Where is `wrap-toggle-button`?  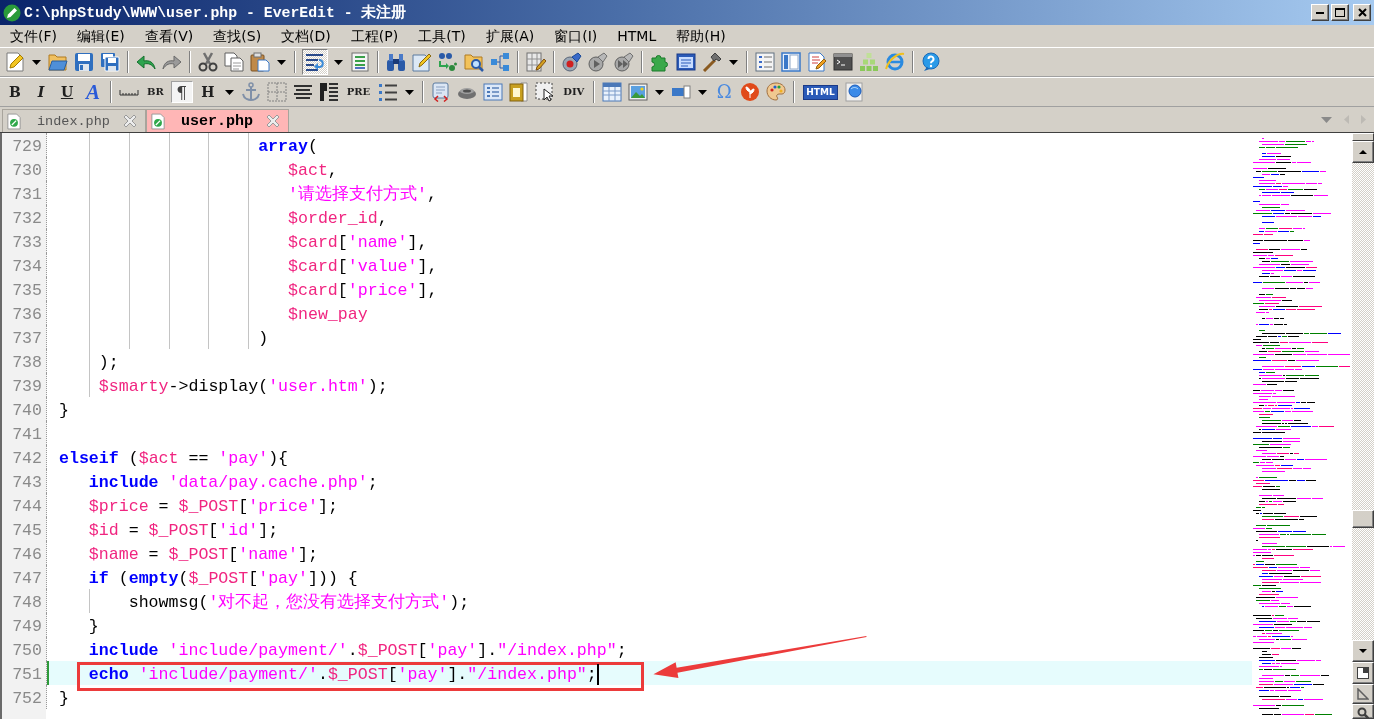 wrap-toggle-button is located at coordinates (315, 62).